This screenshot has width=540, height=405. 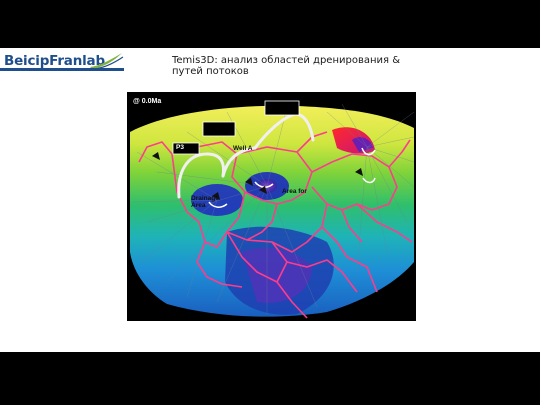 I want to click on top-black-bar, so click(x=270, y=24).